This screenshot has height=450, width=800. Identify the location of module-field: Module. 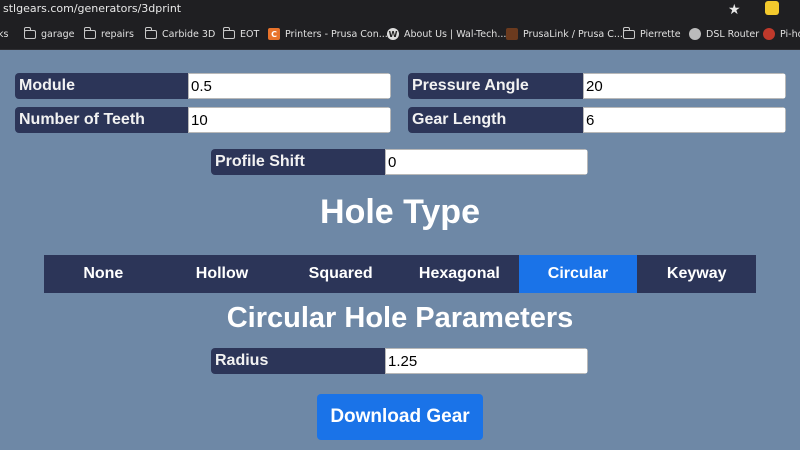
(203, 86).